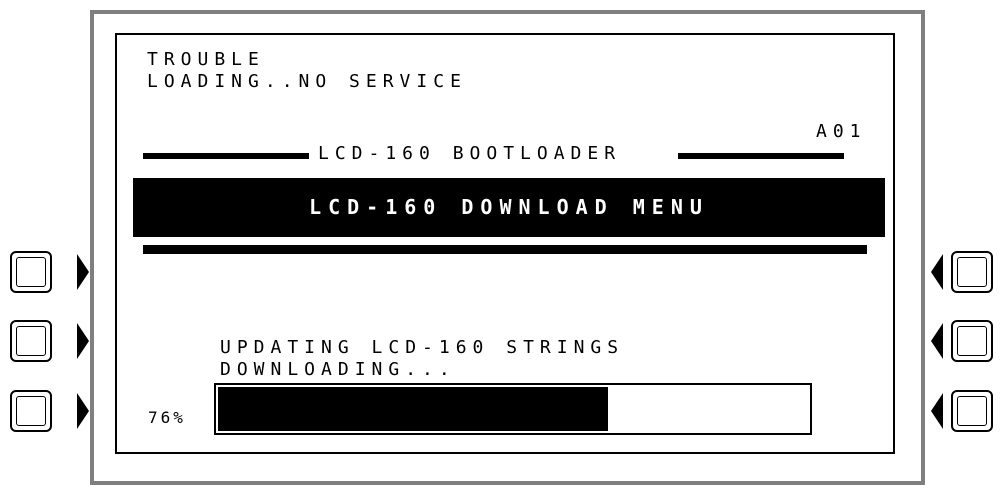 The image size is (1003, 485). What do you see at coordinates (470, 153) in the screenshot?
I see `header-title: LCD-160 BOOTLOADER` at bounding box center [470, 153].